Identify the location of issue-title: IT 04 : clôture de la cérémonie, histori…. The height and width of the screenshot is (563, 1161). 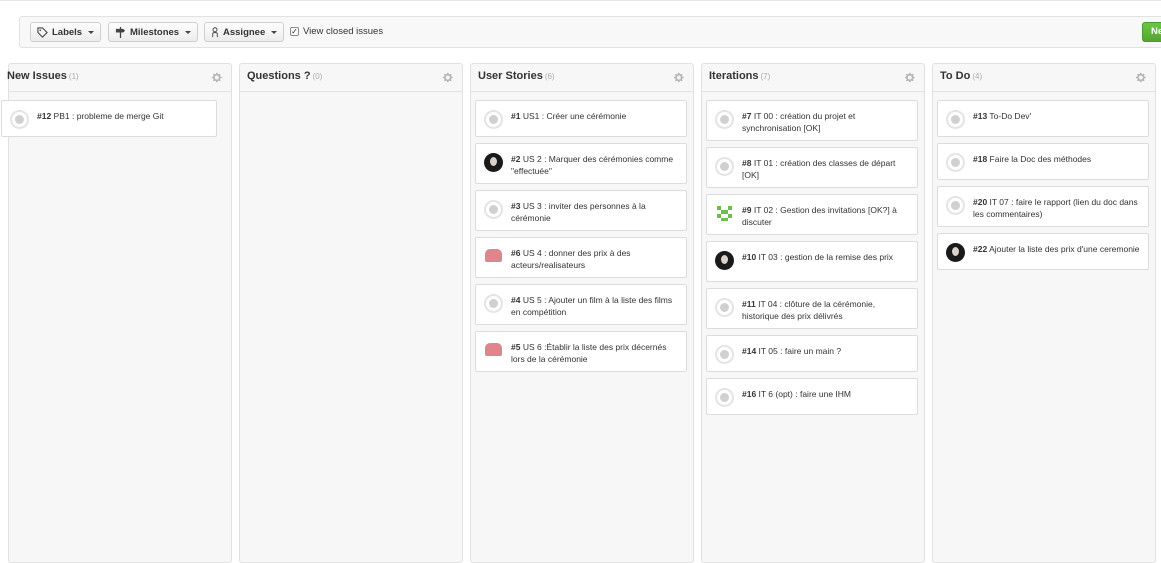
(809, 310).